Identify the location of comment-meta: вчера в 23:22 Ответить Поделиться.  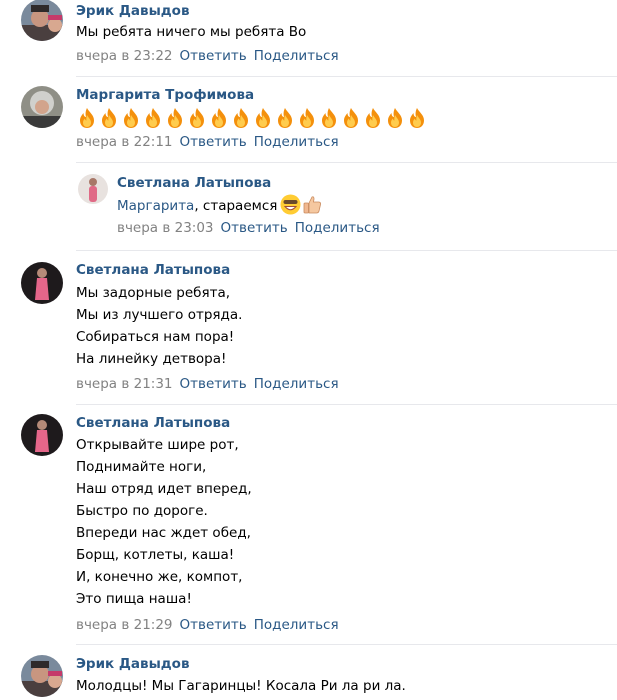
(207, 56).